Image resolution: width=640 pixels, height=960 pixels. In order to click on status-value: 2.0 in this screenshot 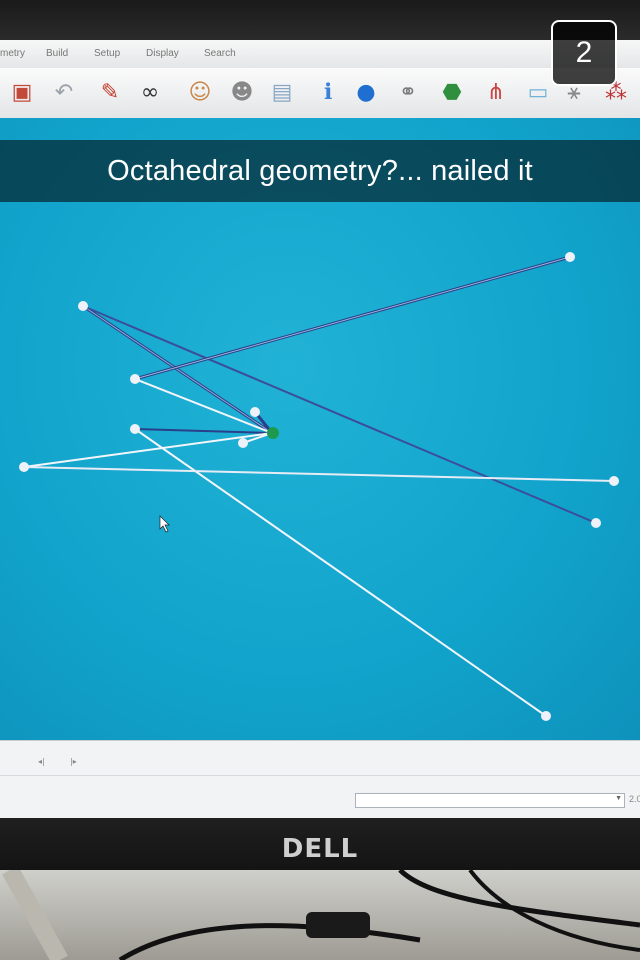, I will do `click(634, 799)`.